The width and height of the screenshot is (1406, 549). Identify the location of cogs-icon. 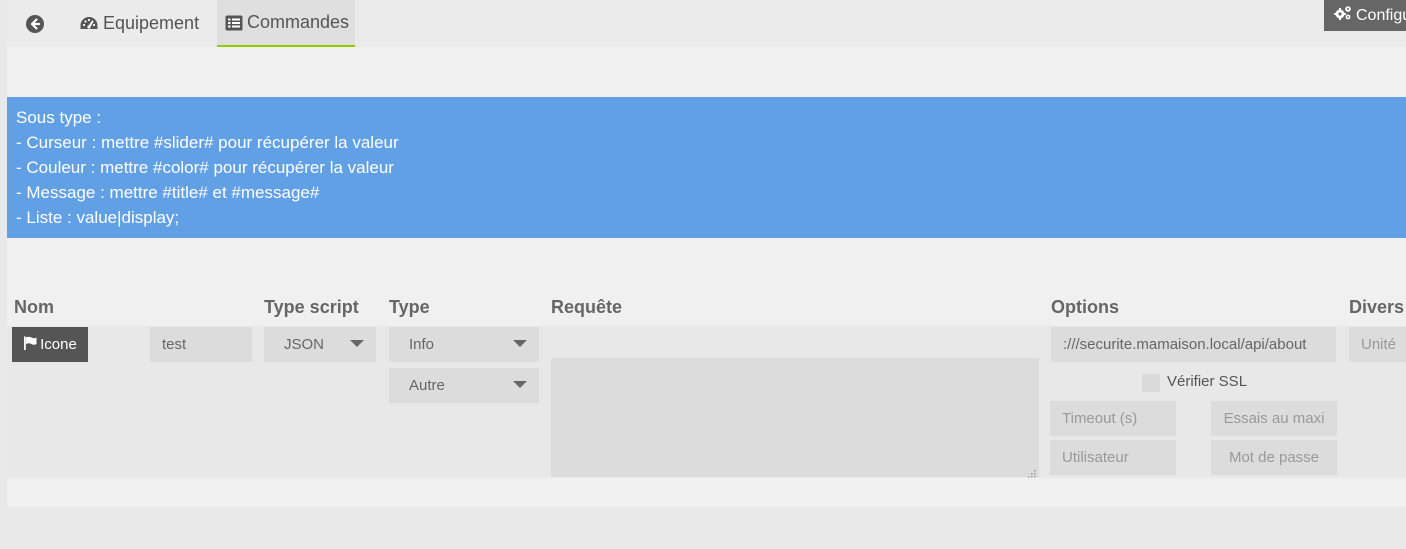
(1343, 15).